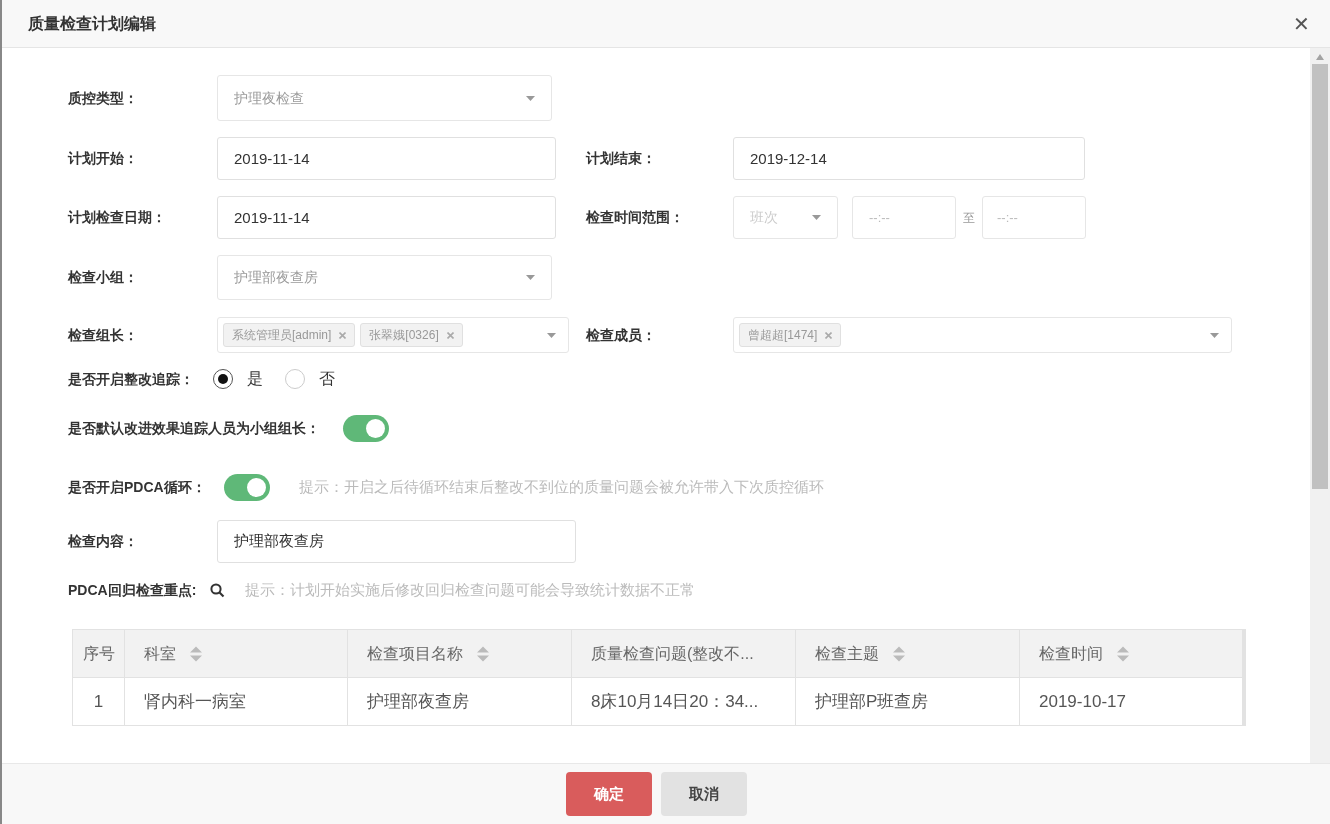  Describe the element at coordinates (909, 158) in the screenshot. I see `input-field: 2019-12-14` at that location.